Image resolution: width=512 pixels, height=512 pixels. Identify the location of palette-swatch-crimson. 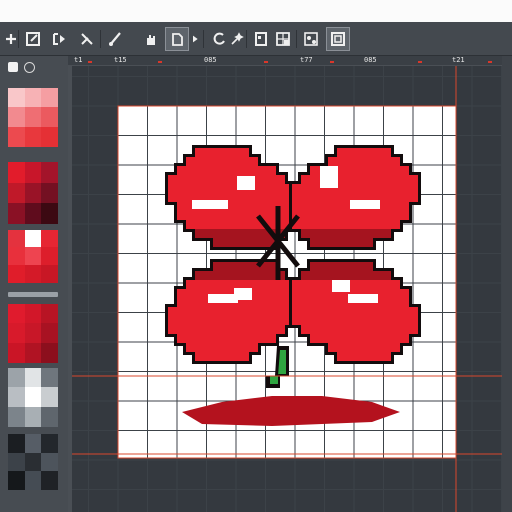
(33, 333).